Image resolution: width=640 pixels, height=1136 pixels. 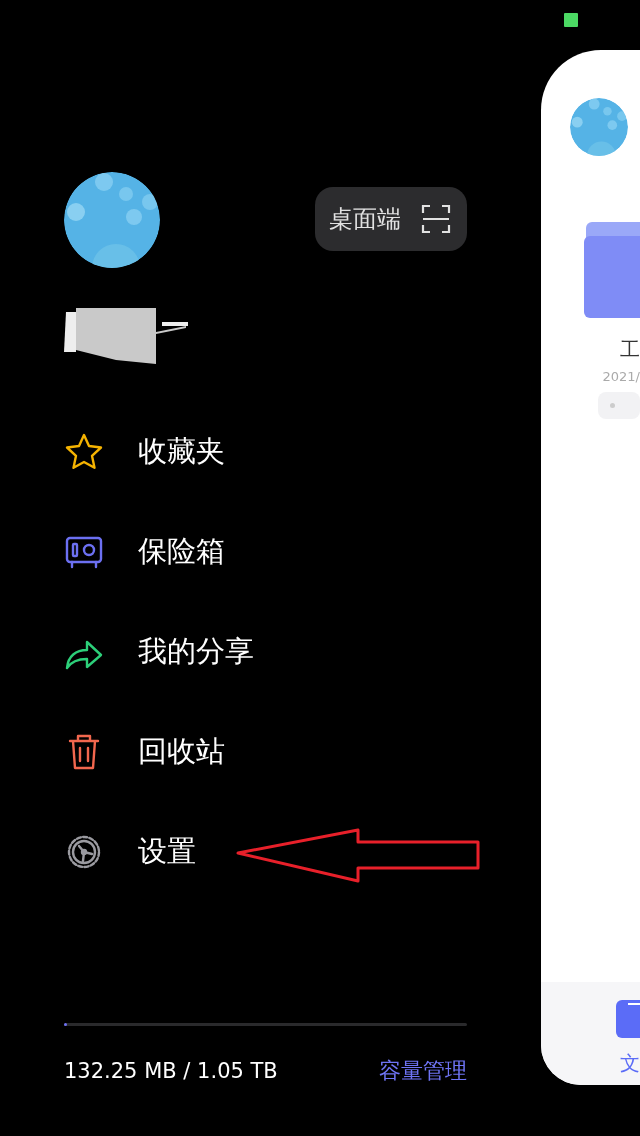 What do you see at coordinates (612, 405) in the screenshot?
I see `dot-icon` at bounding box center [612, 405].